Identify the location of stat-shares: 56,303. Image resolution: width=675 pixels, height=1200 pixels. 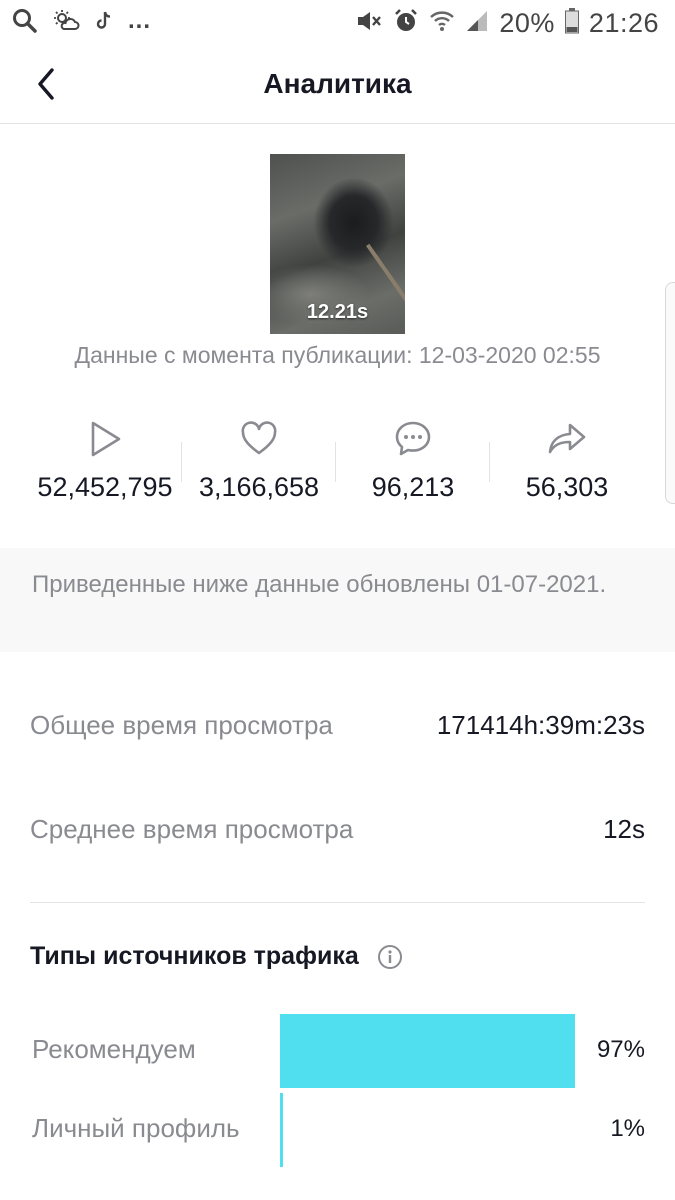
(567, 463).